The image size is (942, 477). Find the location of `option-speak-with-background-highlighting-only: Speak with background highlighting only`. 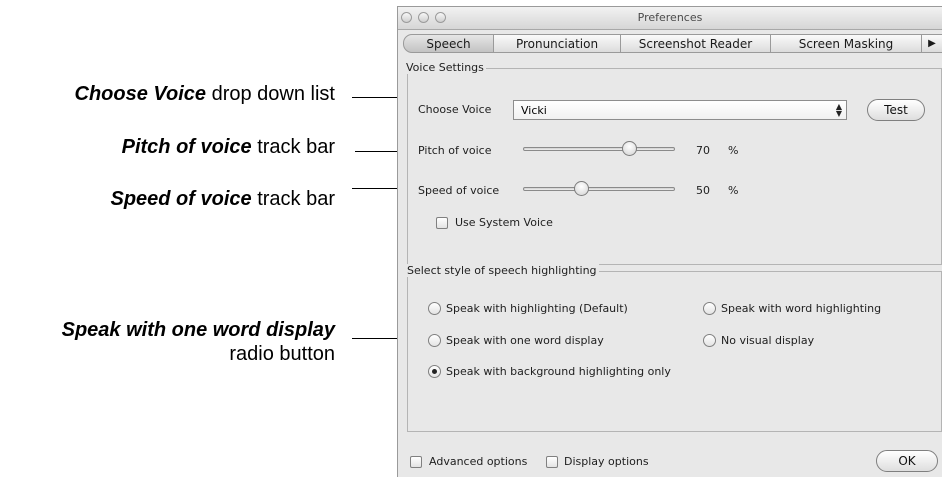

option-speak-with-background-highlighting-only: Speak with background highlighting only is located at coordinates (558, 371).